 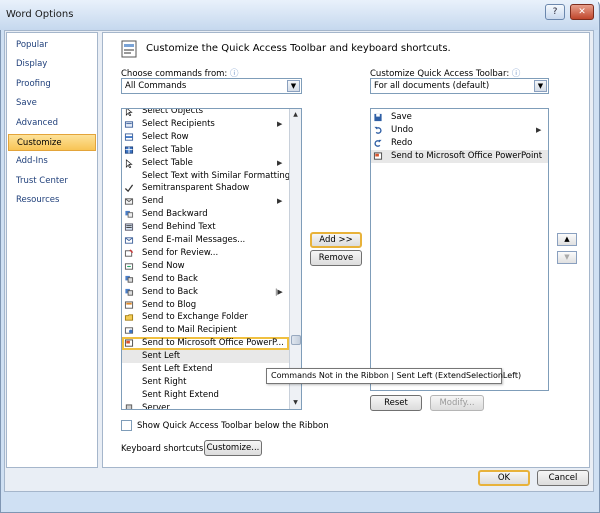 I want to click on list-item: Sent Right, so click(x=205, y=382).